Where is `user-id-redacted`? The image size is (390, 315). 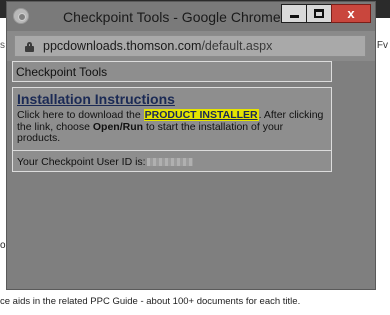
user-id-redacted is located at coordinates (170, 162).